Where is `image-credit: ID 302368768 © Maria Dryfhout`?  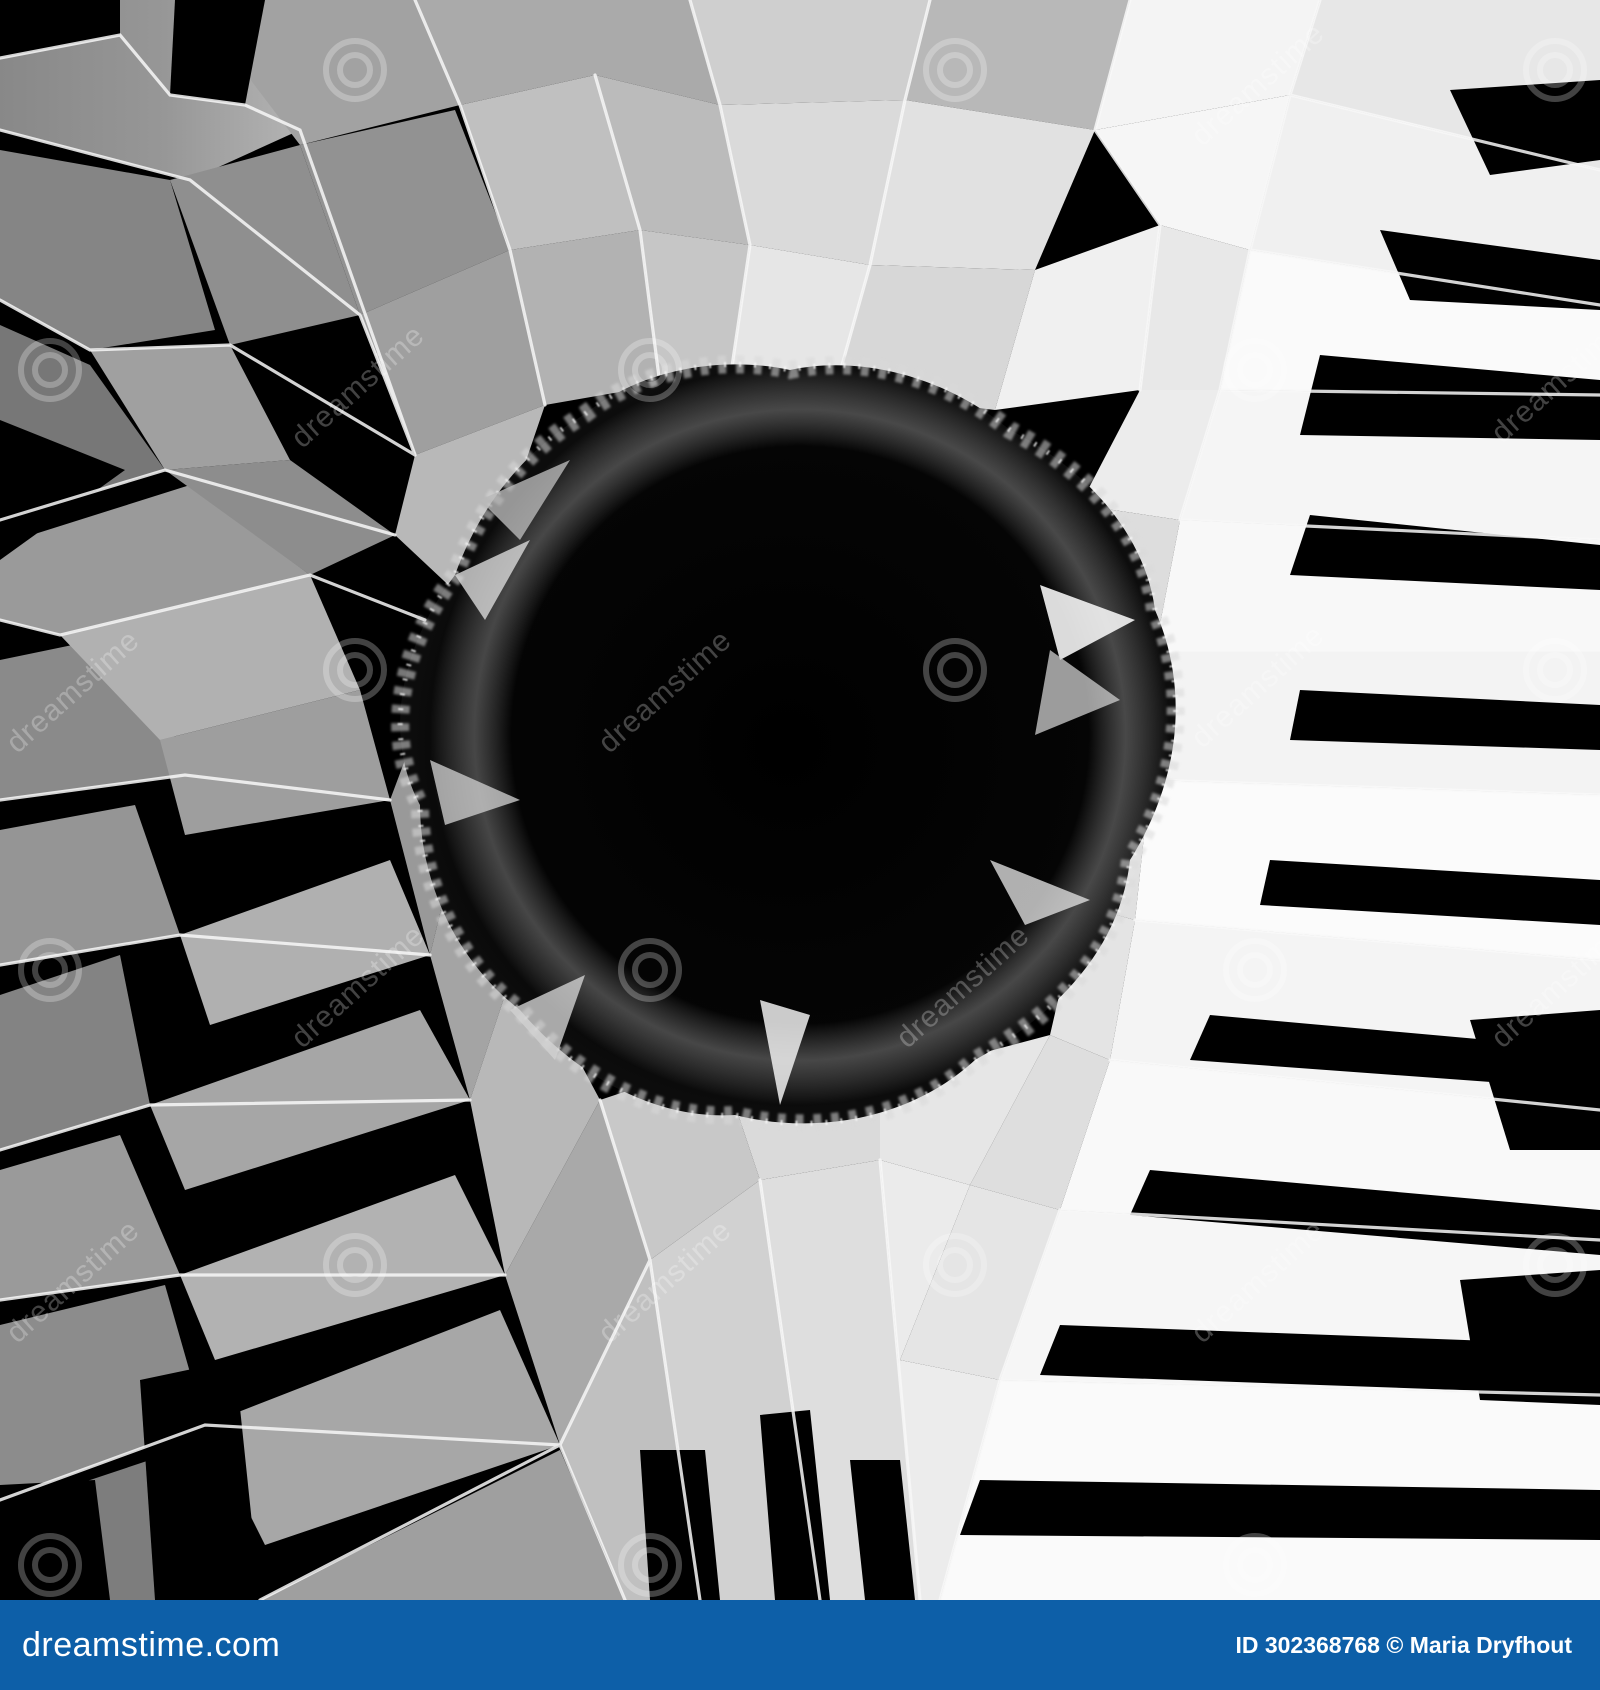 image-credit: ID 302368768 © Maria Dryfhout is located at coordinates (1403, 1644).